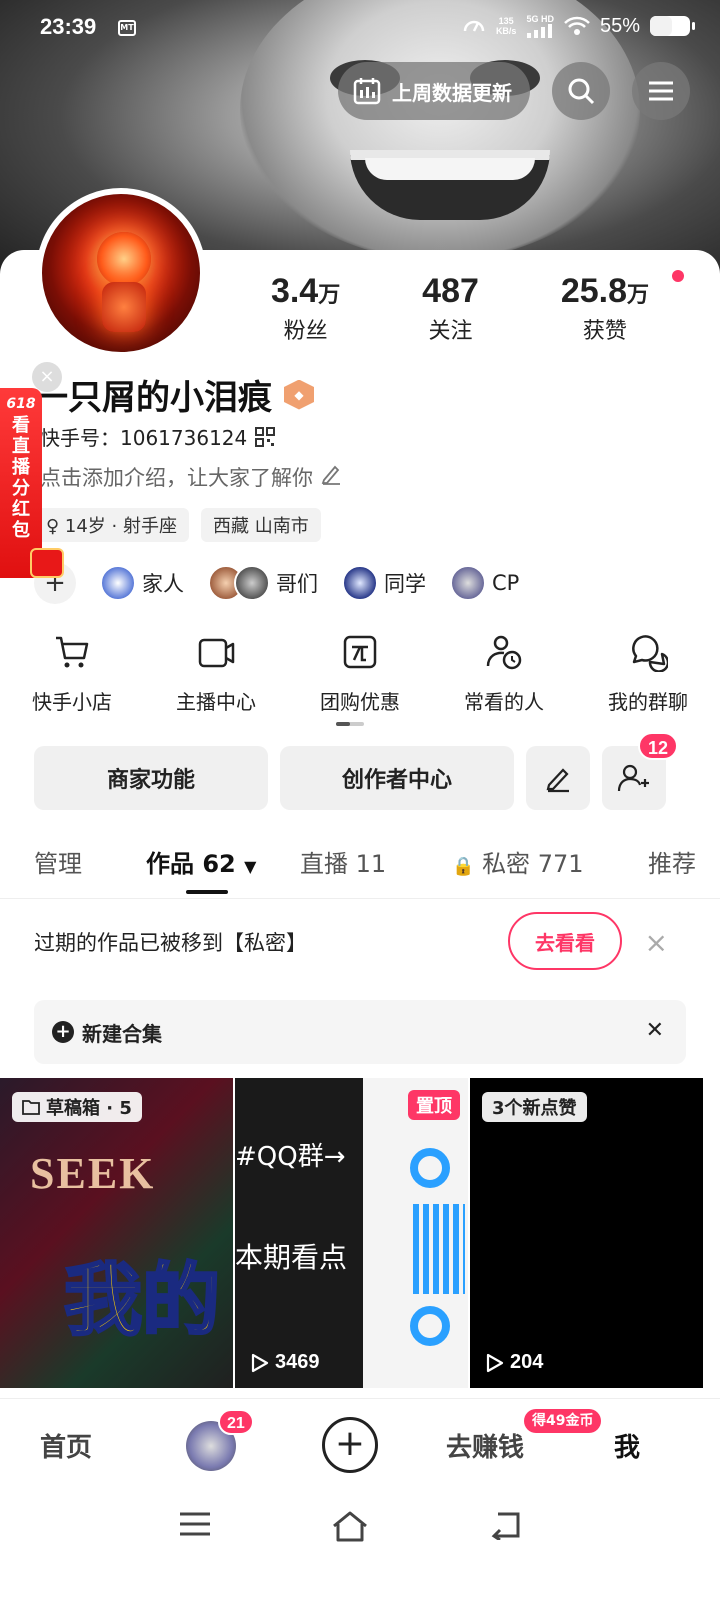 Image resolution: width=720 pixels, height=1612 pixels. I want to click on profile-intro: 点击添加介绍，让大家了解你, so click(191, 477).